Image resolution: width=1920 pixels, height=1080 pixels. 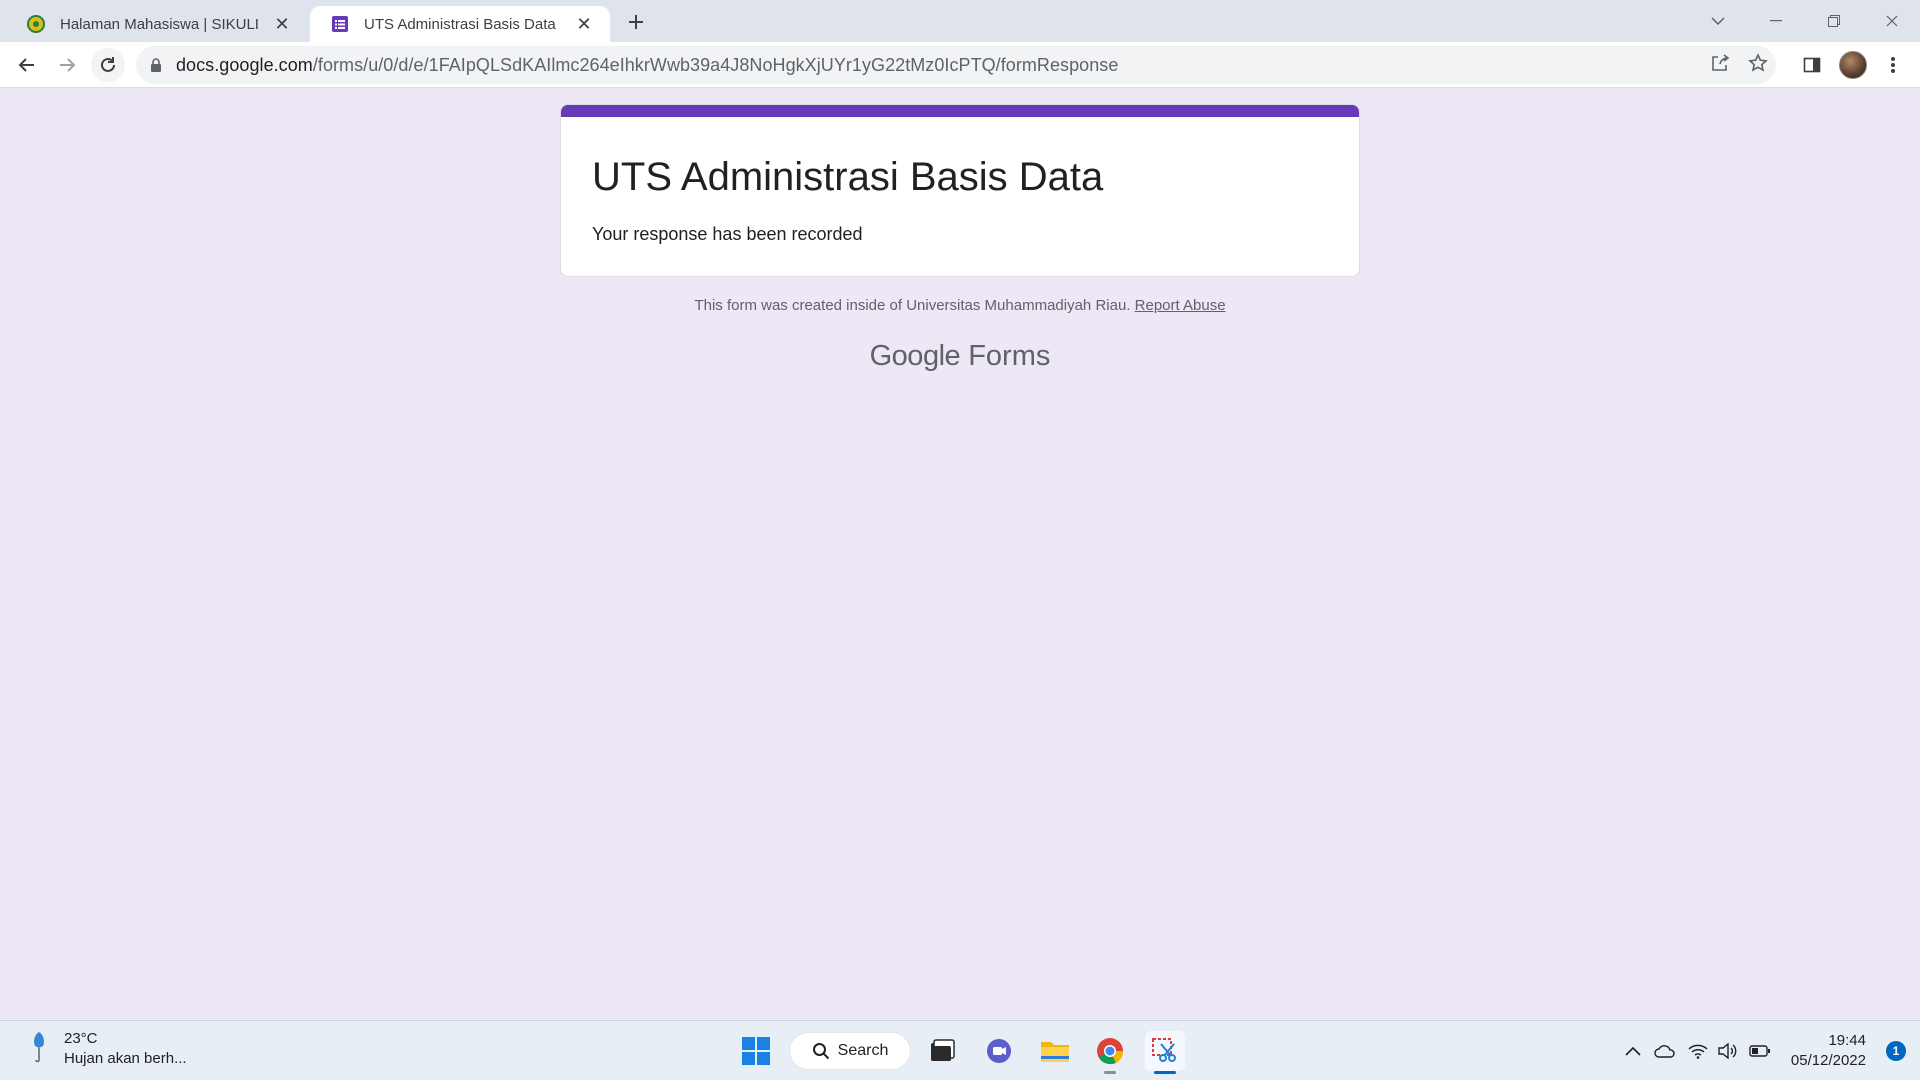 What do you see at coordinates (915, 356) in the screenshot?
I see `brand-google: Google` at bounding box center [915, 356].